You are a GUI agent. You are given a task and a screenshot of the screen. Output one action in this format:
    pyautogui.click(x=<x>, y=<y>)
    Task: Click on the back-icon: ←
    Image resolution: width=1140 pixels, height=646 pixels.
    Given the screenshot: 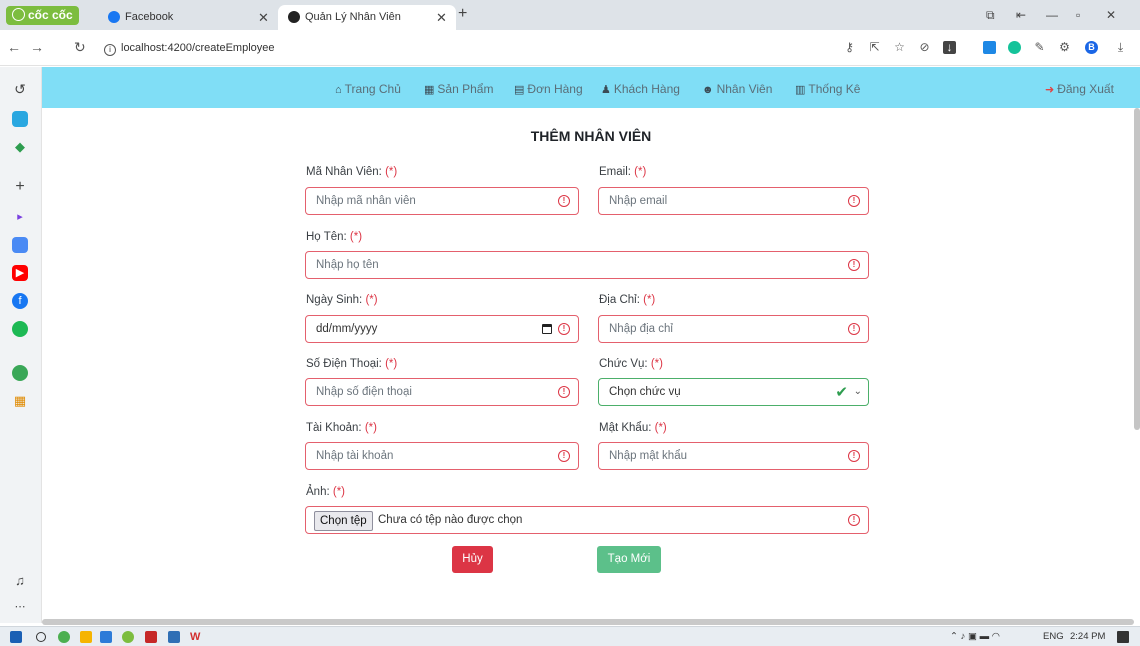 What is the action you would take?
    pyautogui.click(x=14, y=47)
    